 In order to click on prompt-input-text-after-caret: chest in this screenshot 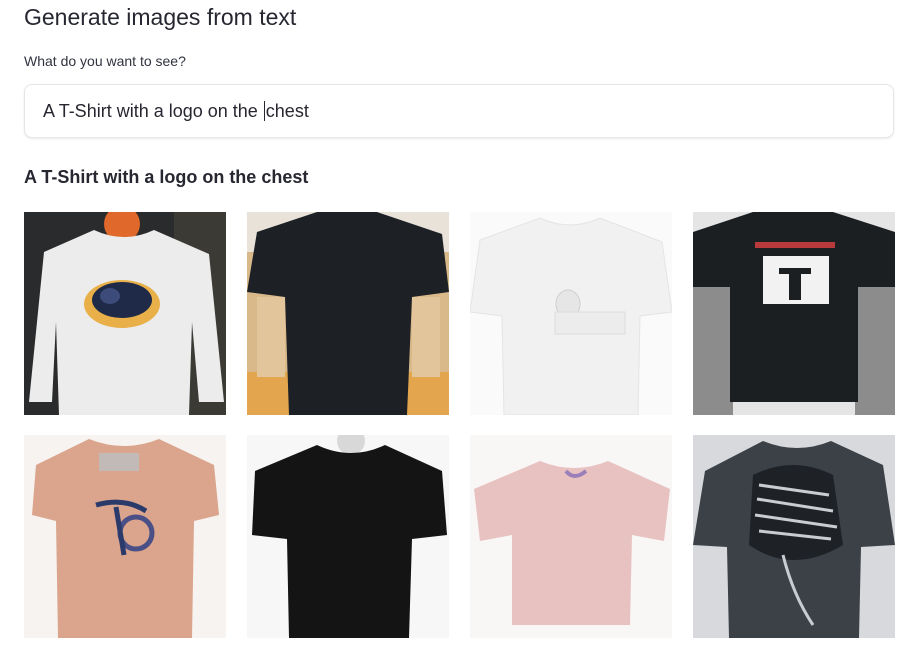, I will do `click(287, 110)`.